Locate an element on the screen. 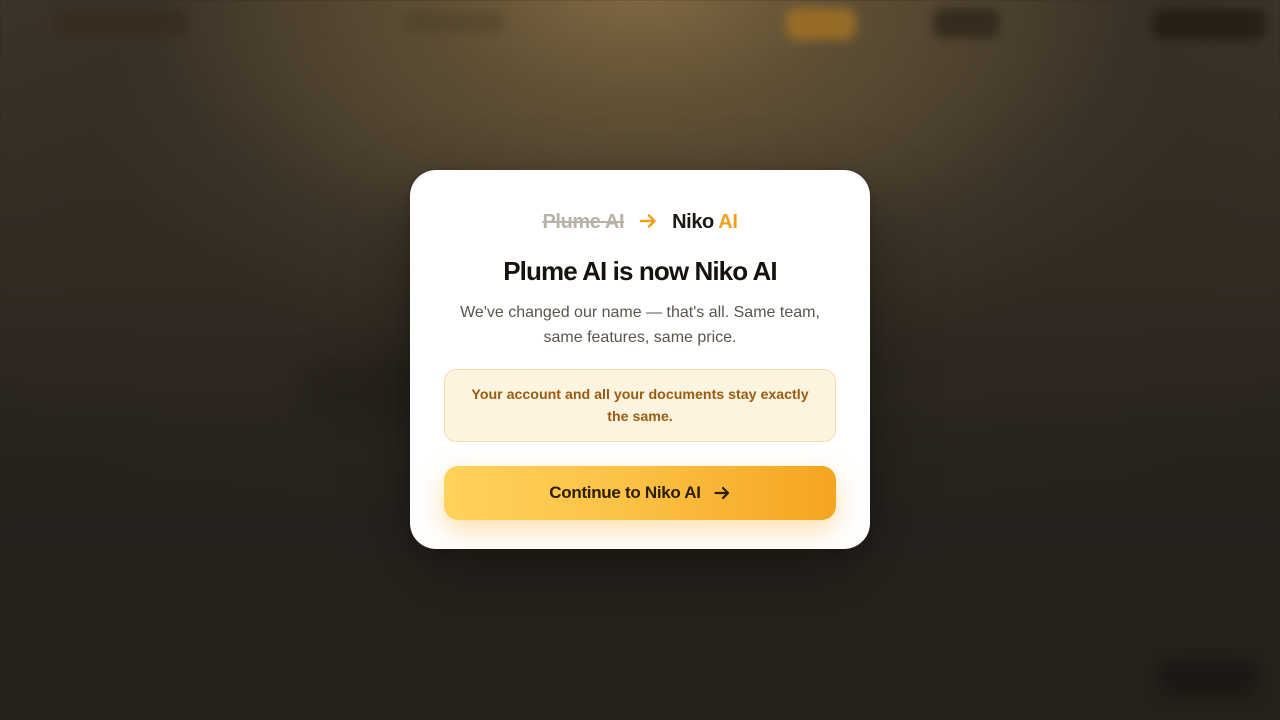 The height and width of the screenshot is (720, 1280). continue-button: Continue to Niko AI is located at coordinates (640, 493).